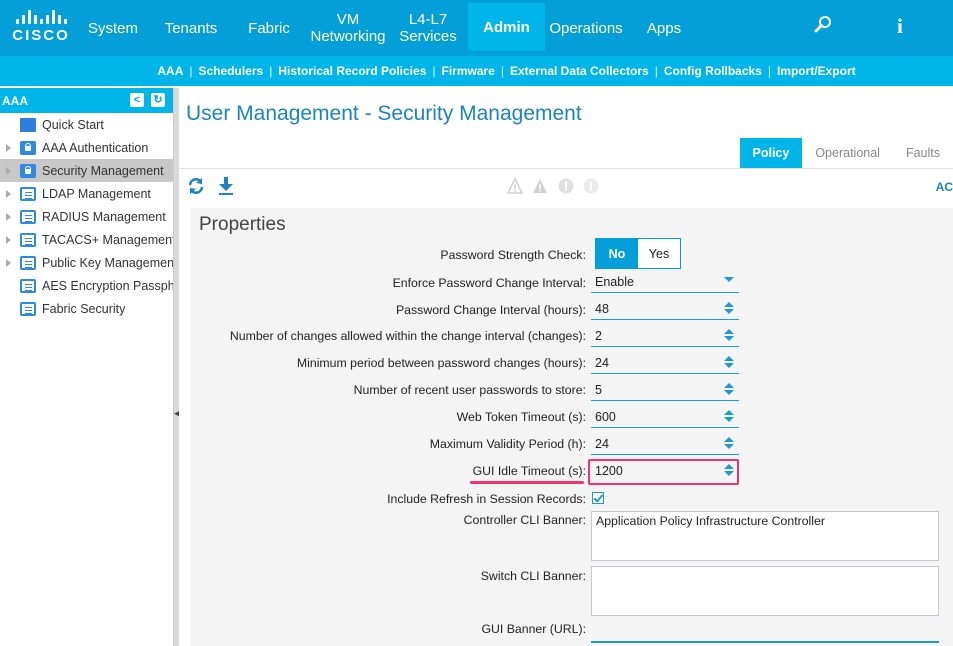 The width and height of the screenshot is (953, 646). What do you see at coordinates (665, 390) in the screenshot?
I see `recent-passwords-field: 5` at bounding box center [665, 390].